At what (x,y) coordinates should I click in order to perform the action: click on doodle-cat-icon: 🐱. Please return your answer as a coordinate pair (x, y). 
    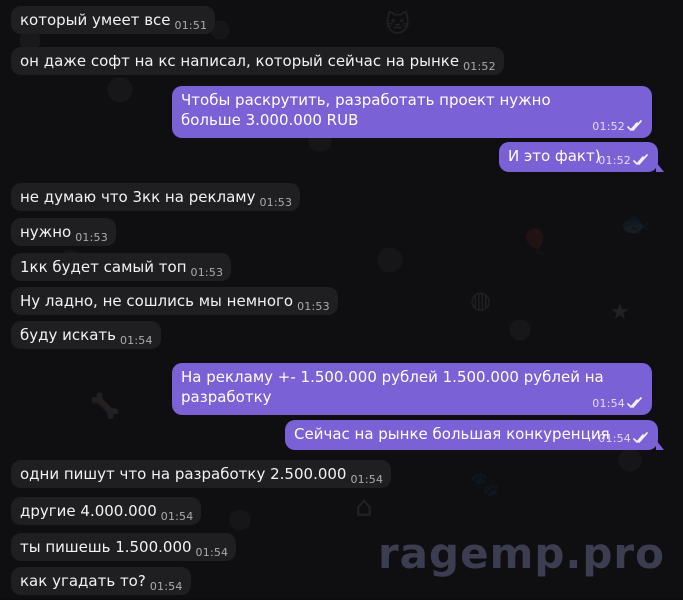
    Looking at the image, I should click on (398, 24).